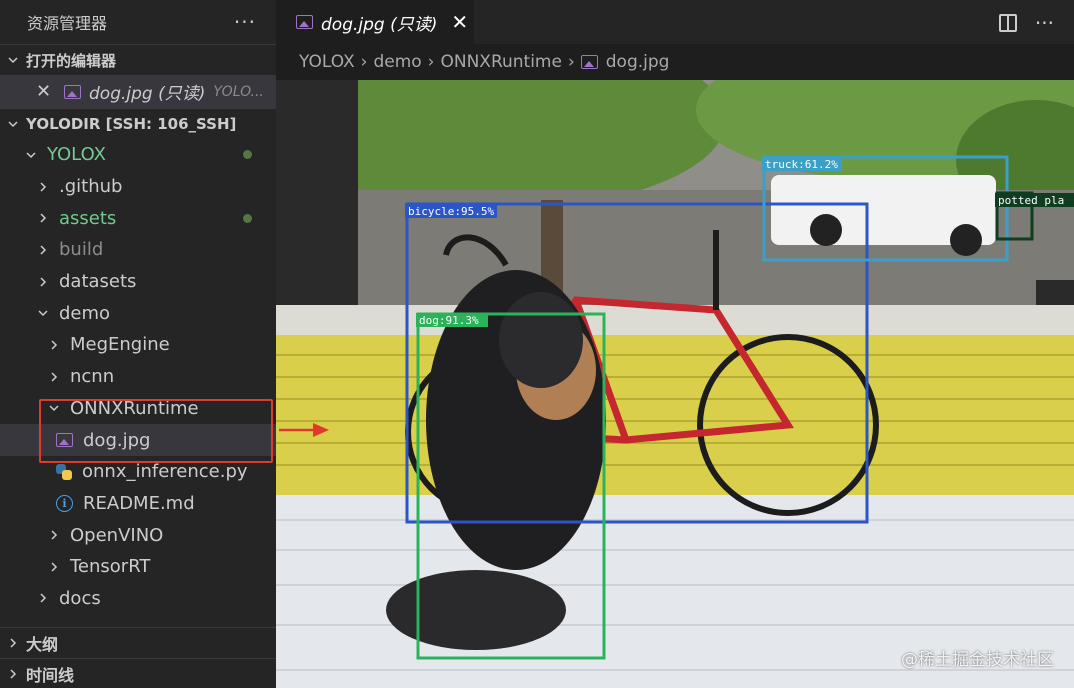 The image size is (1074, 688). What do you see at coordinates (64, 503) in the screenshot?
I see `info-icon: i` at bounding box center [64, 503].